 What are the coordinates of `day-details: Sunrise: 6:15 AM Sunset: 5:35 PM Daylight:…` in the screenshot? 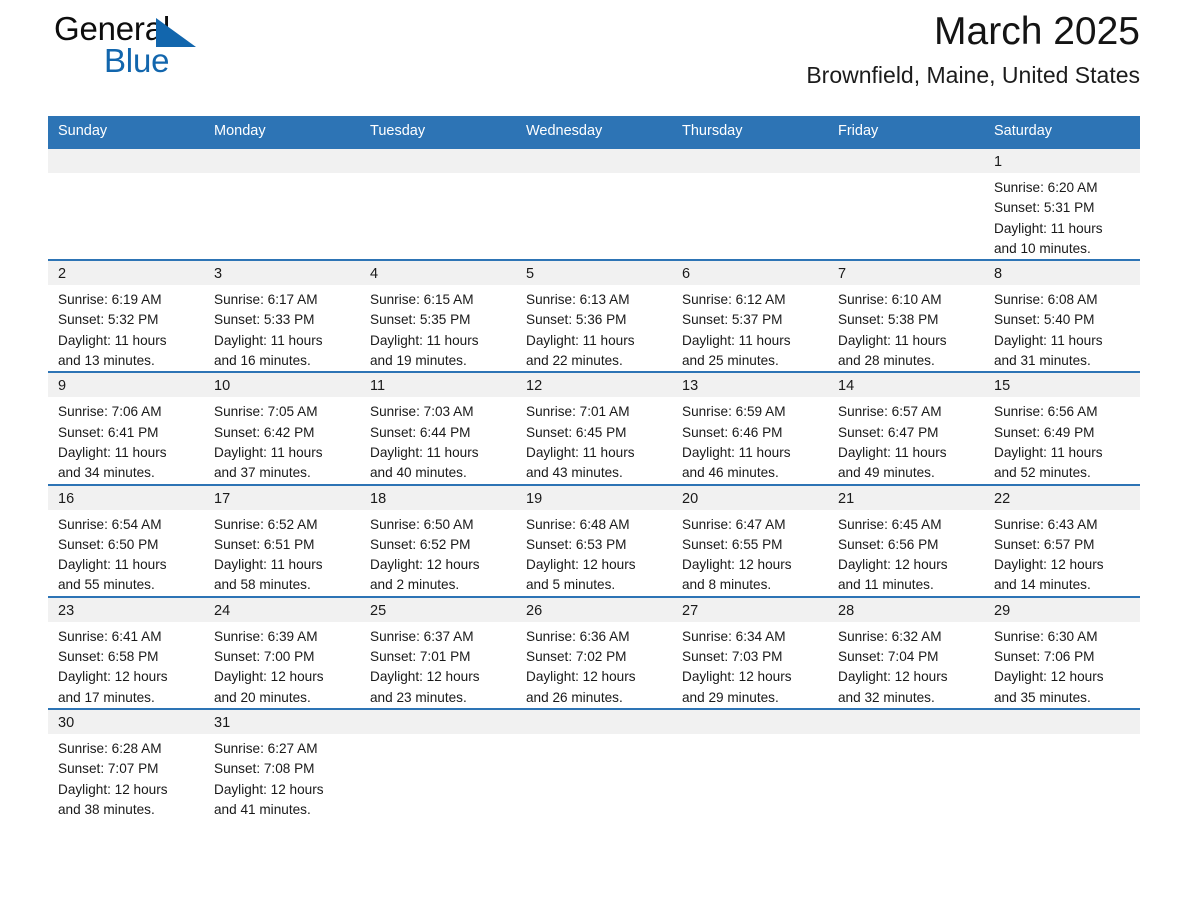 It's located at (438, 328).